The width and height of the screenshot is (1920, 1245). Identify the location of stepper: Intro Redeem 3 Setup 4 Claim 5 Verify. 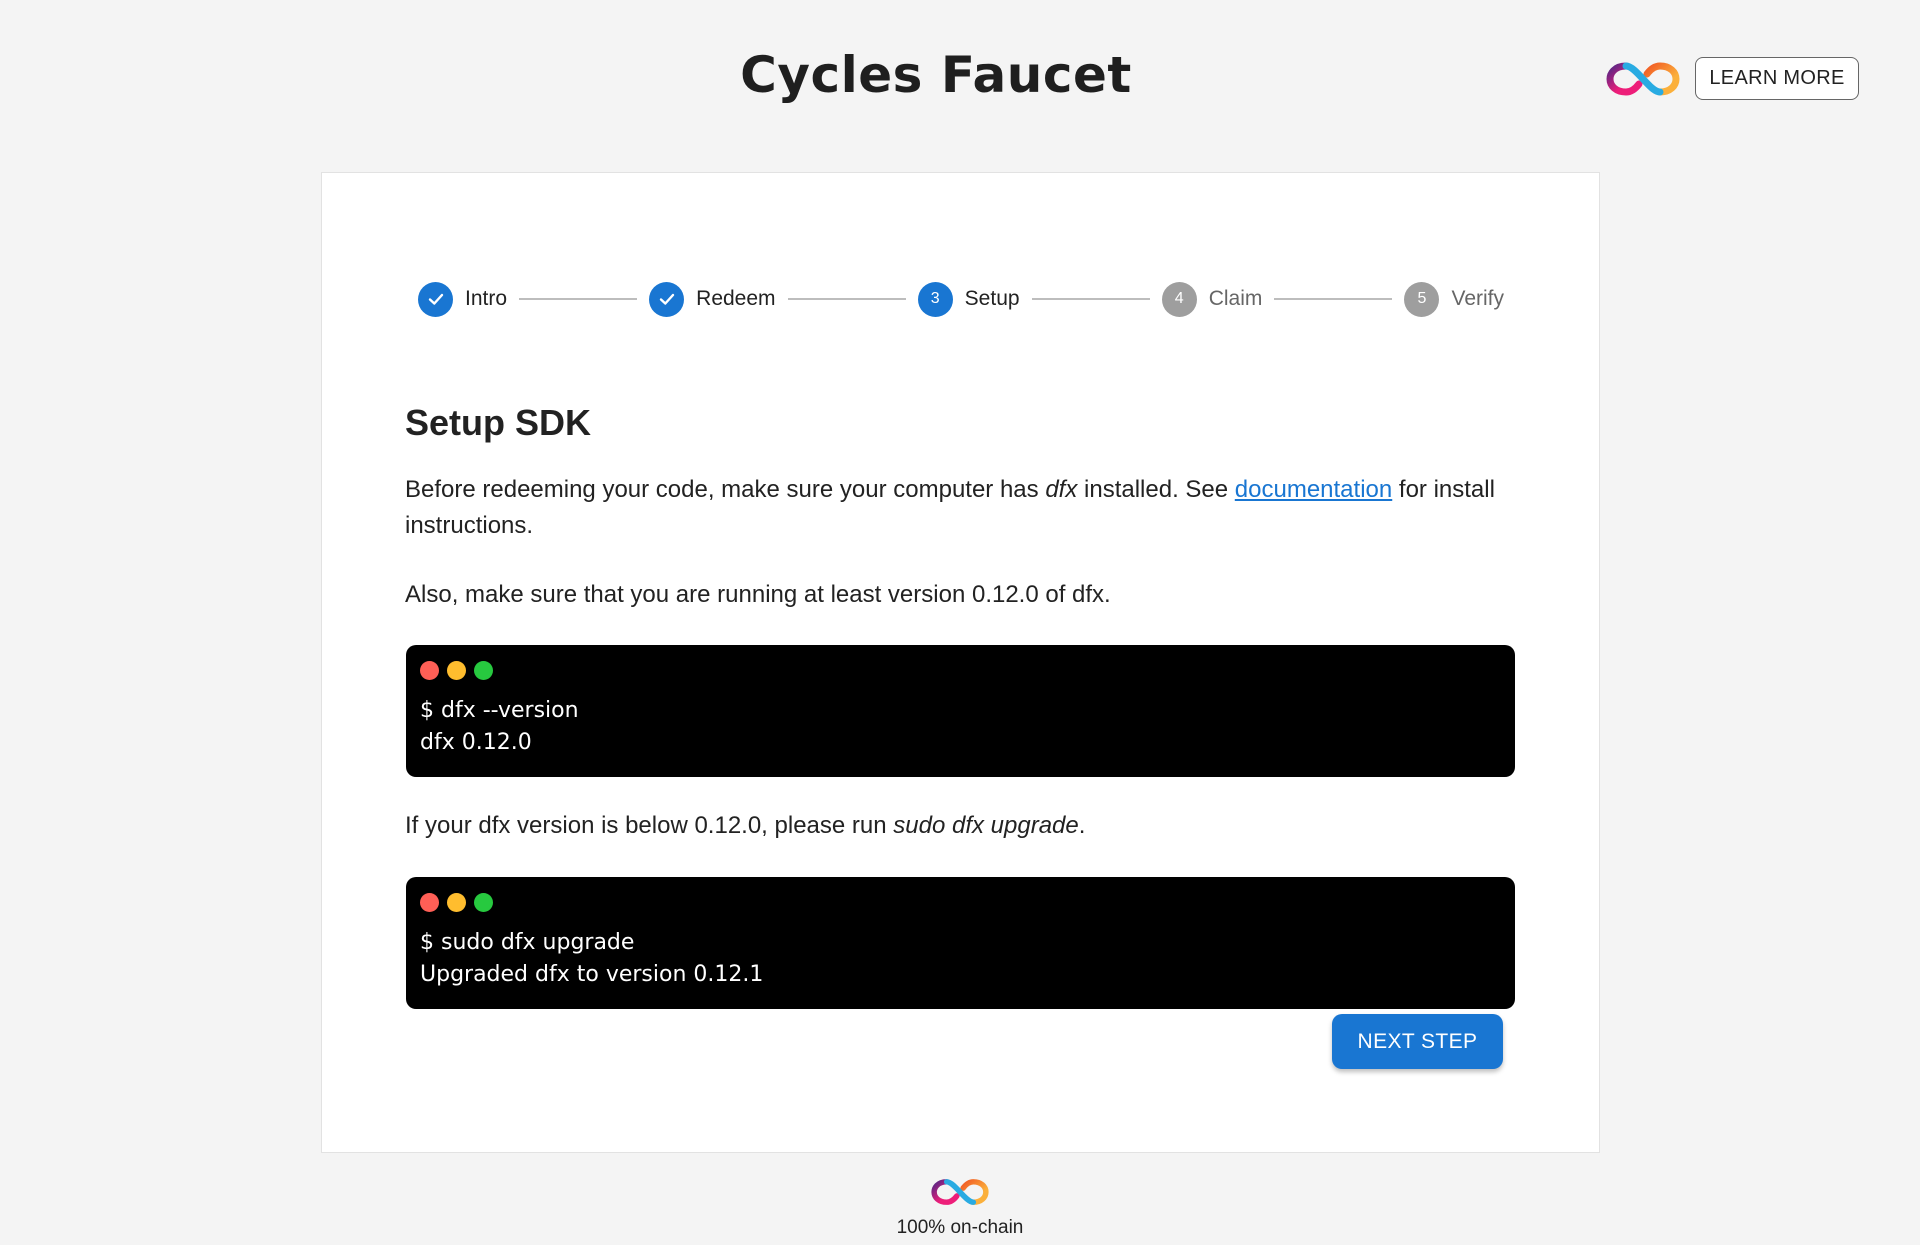
(961, 299).